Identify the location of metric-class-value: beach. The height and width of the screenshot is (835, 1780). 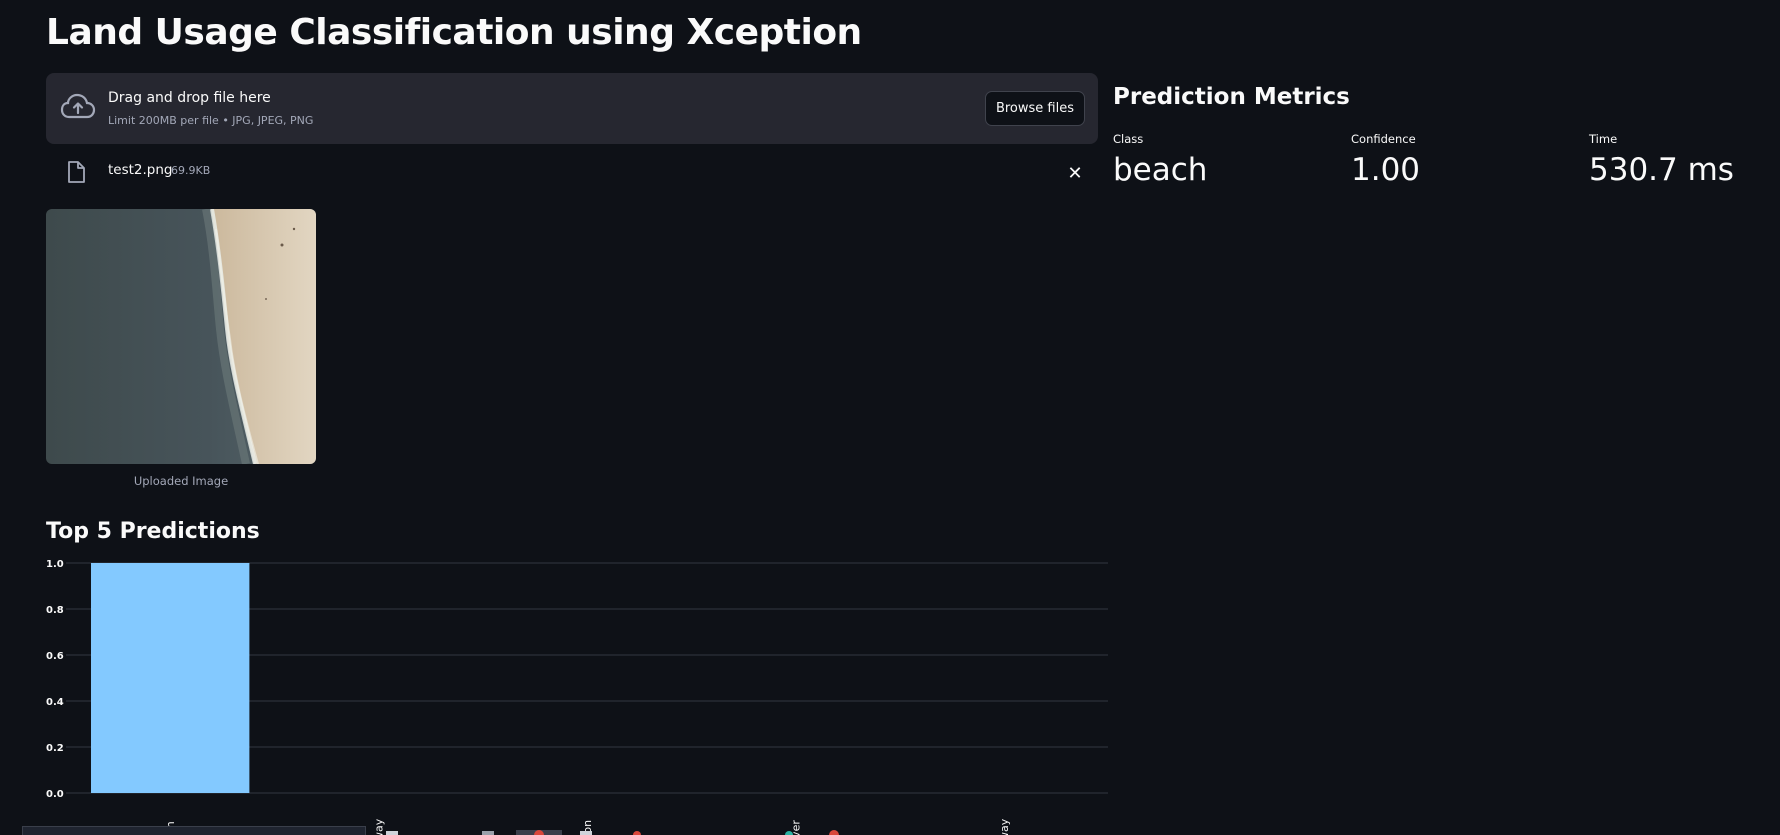
(1160, 170).